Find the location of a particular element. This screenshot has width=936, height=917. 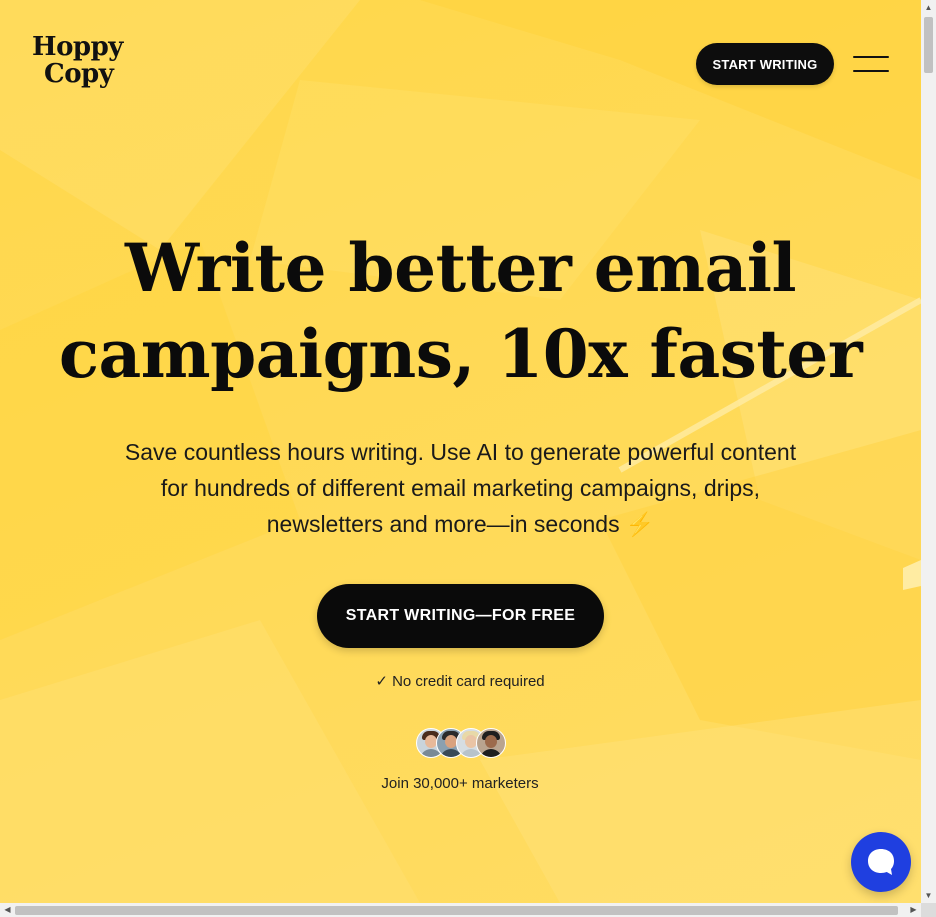

logo-line-2: Copy is located at coordinates (79, 74).